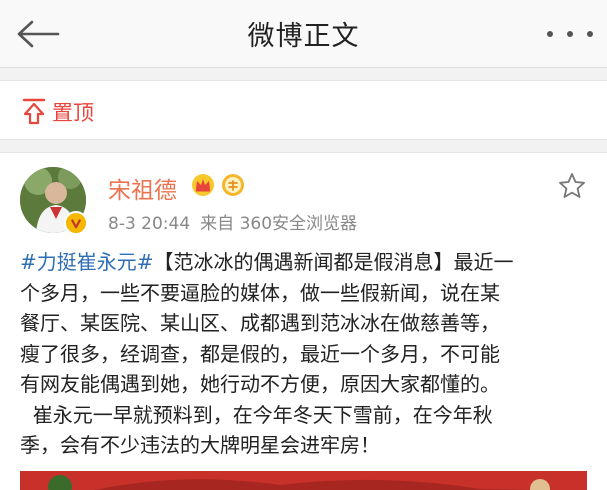 The image size is (607, 490). What do you see at coordinates (303, 480) in the screenshot?
I see `post-image` at bounding box center [303, 480].